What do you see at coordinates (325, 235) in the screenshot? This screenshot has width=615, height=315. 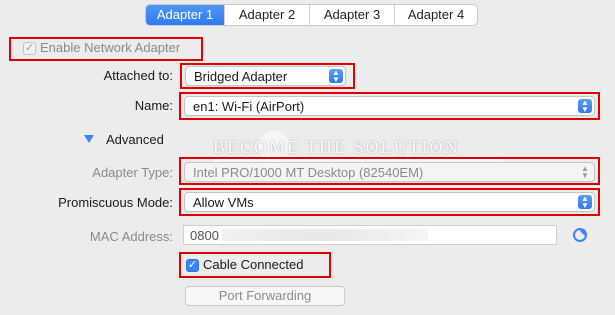 I see `mac-address-redaction` at bounding box center [325, 235].